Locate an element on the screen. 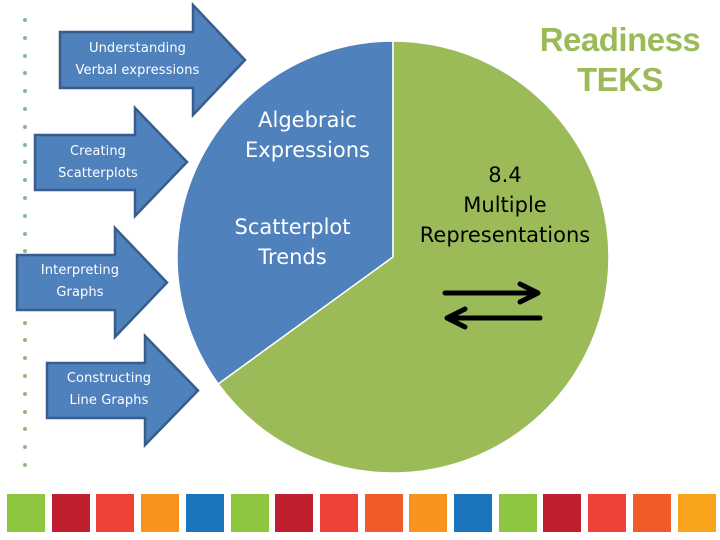  slice-label-algebraic-expressions: Algebraic Expressions is located at coordinates (307, 135).